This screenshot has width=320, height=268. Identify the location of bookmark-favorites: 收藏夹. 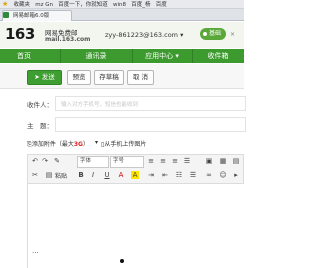
(22, 4).